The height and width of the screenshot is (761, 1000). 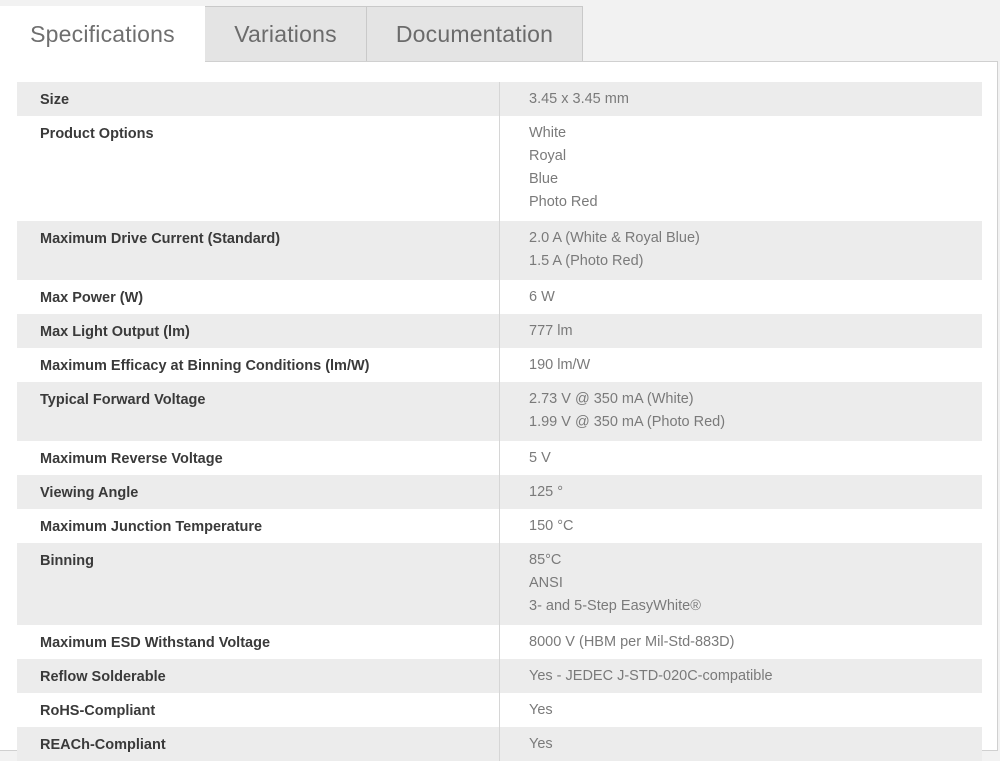 I want to click on spec-value-line: 190 lm/W, so click(x=560, y=365).